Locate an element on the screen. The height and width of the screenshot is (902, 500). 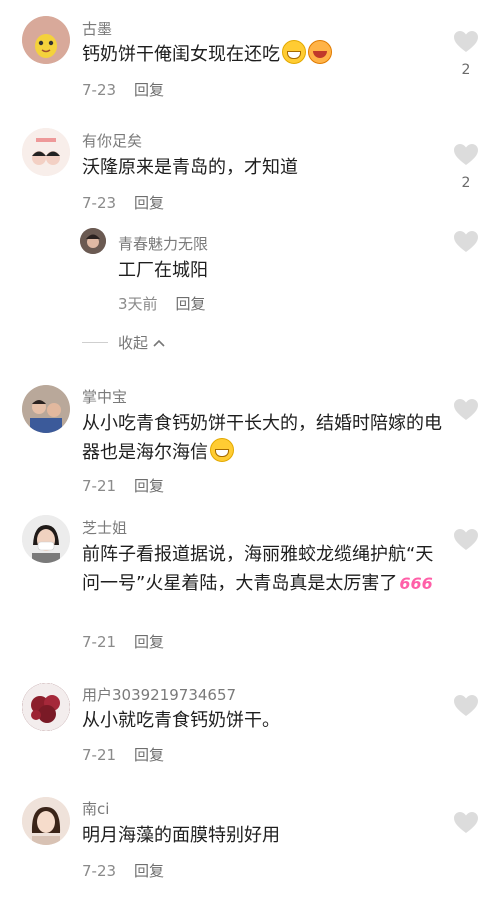
reply-date: 3天前 is located at coordinates (138, 304).